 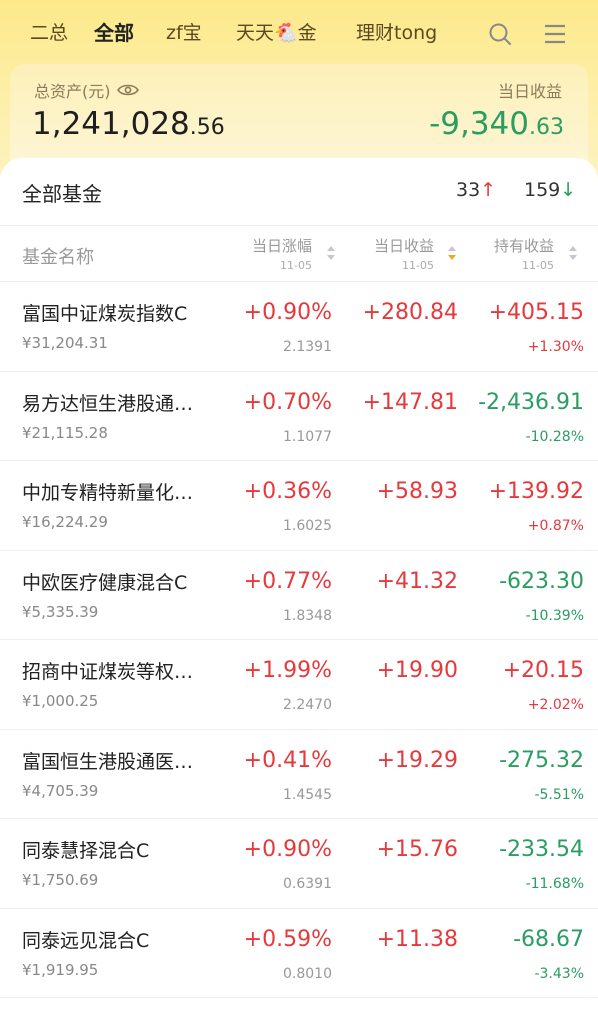 What do you see at coordinates (207, 127) in the screenshot?
I see `total-asset-dec: .56` at bounding box center [207, 127].